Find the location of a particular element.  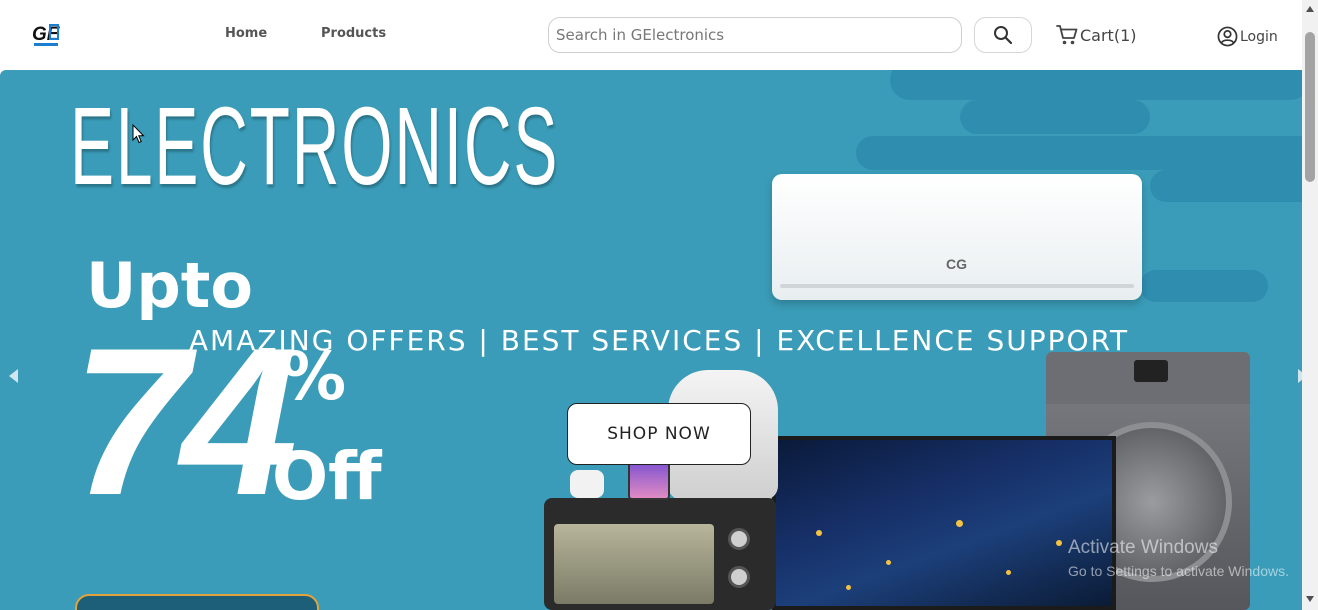

discount-off-text: Off is located at coordinates (327, 476).